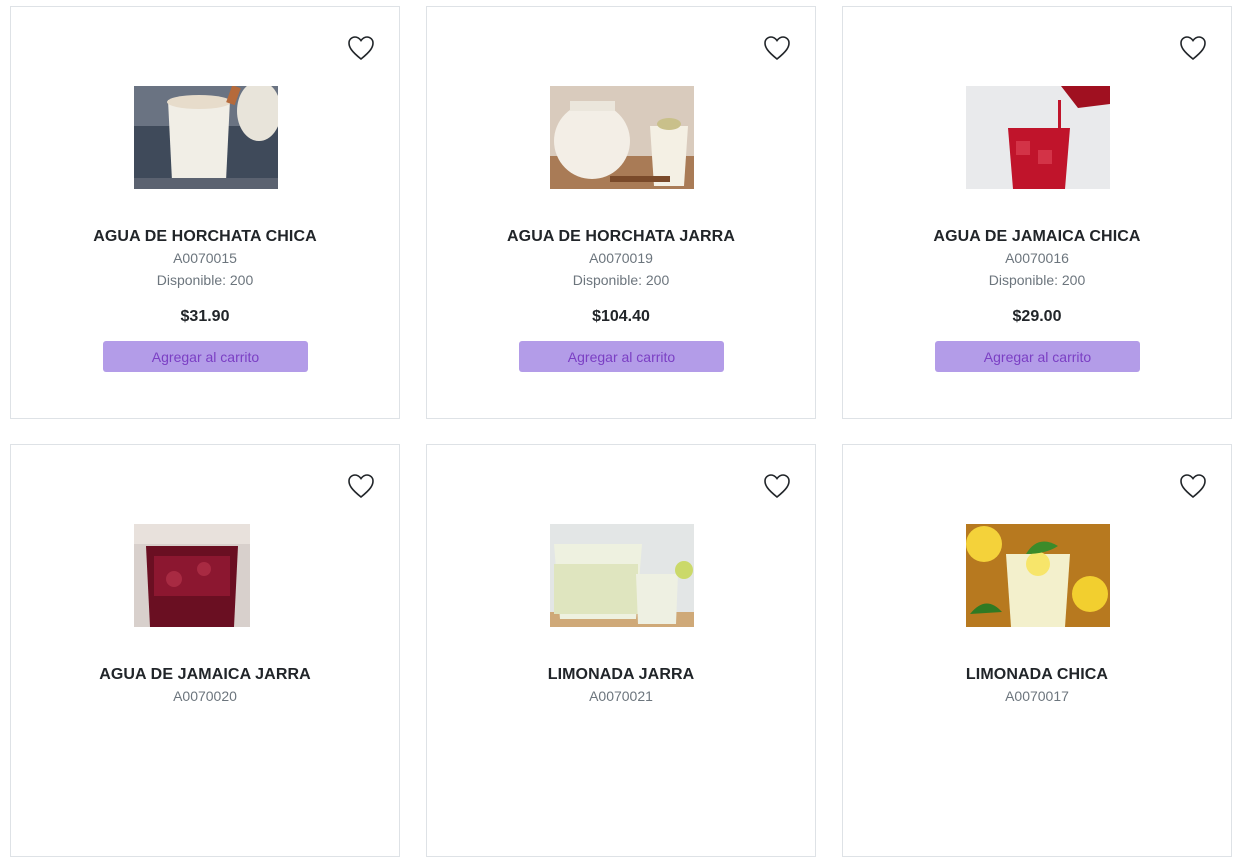  What do you see at coordinates (621, 258) in the screenshot?
I see `product-code: A0070019` at bounding box center [621, 258].